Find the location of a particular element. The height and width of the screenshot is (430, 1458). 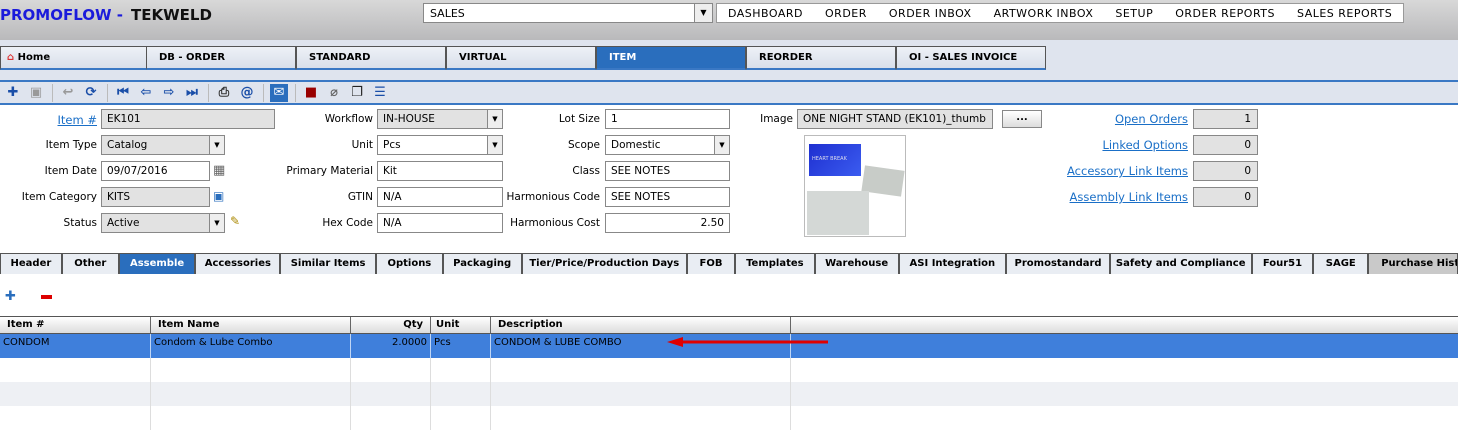

thumbnail-text: HEART BREAK is located at coordinates (829, 159).